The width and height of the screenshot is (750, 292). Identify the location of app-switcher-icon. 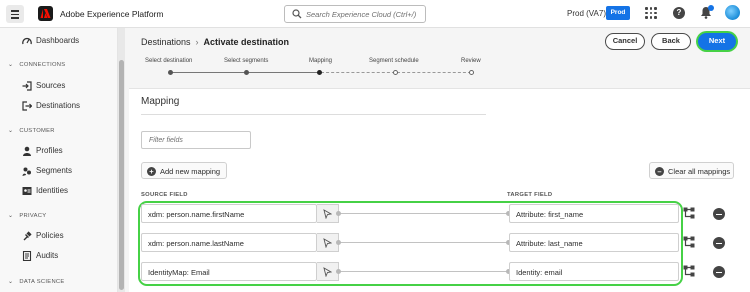
(651, 13).